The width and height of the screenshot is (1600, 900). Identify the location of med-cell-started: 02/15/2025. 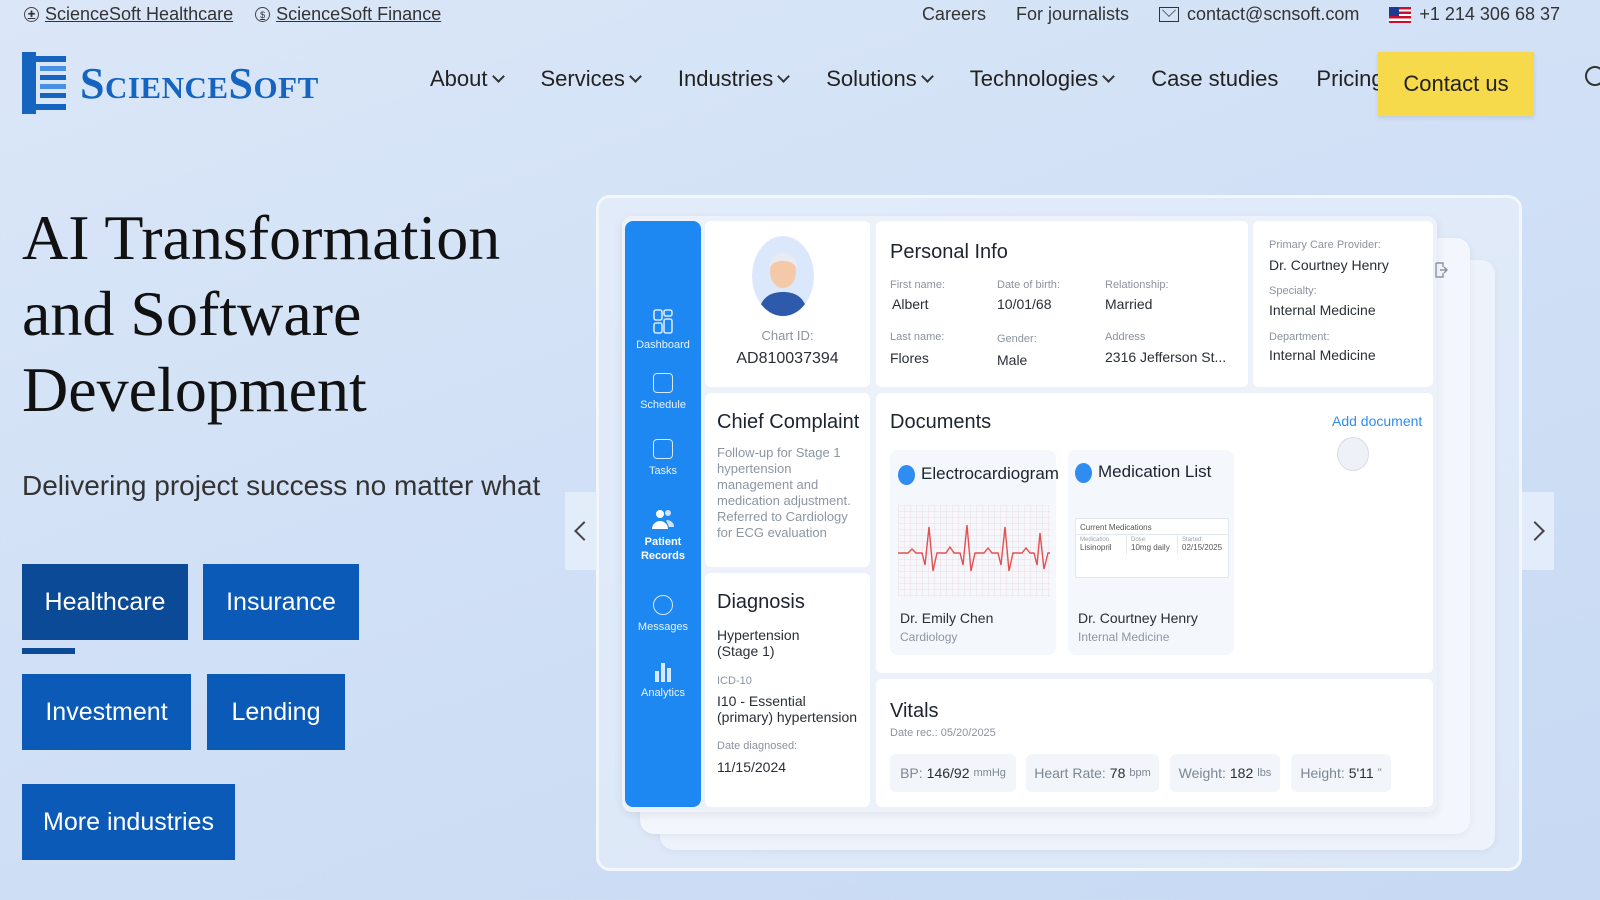
(1202, 547).